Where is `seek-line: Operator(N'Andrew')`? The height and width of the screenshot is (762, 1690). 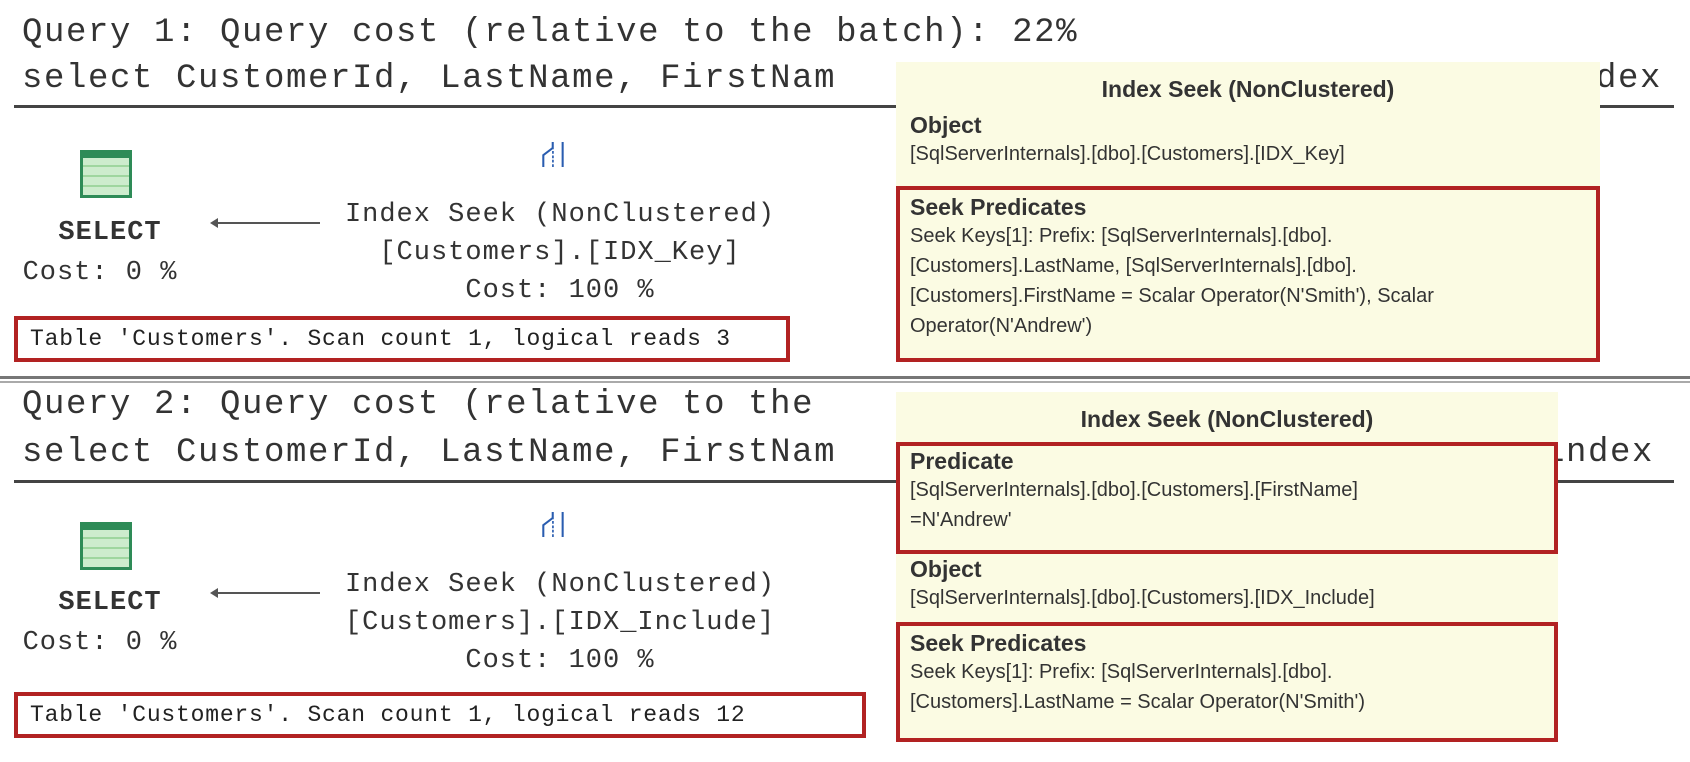 seek-line: Operator(N'Andrew') is located at coordinates (1001, 326).